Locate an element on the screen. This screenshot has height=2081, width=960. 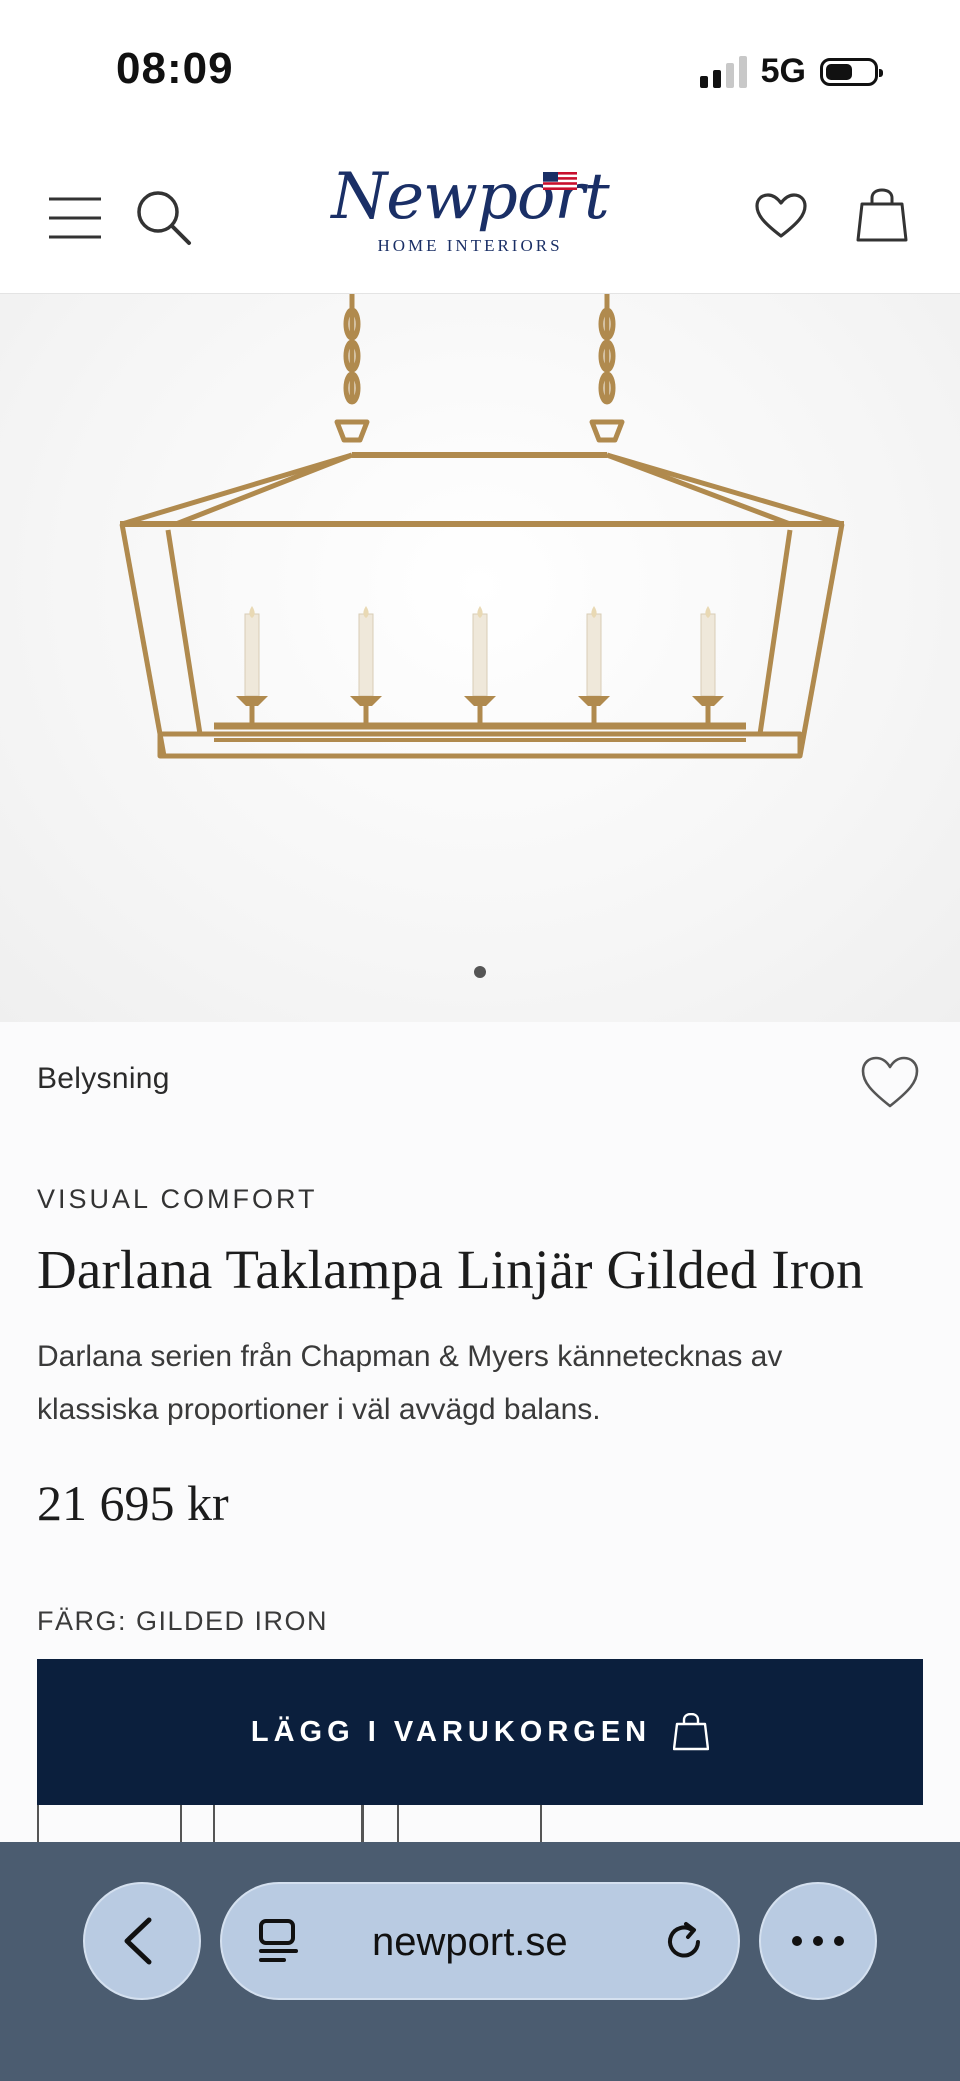
us-flag-icon is located at coordinates (560, 181).